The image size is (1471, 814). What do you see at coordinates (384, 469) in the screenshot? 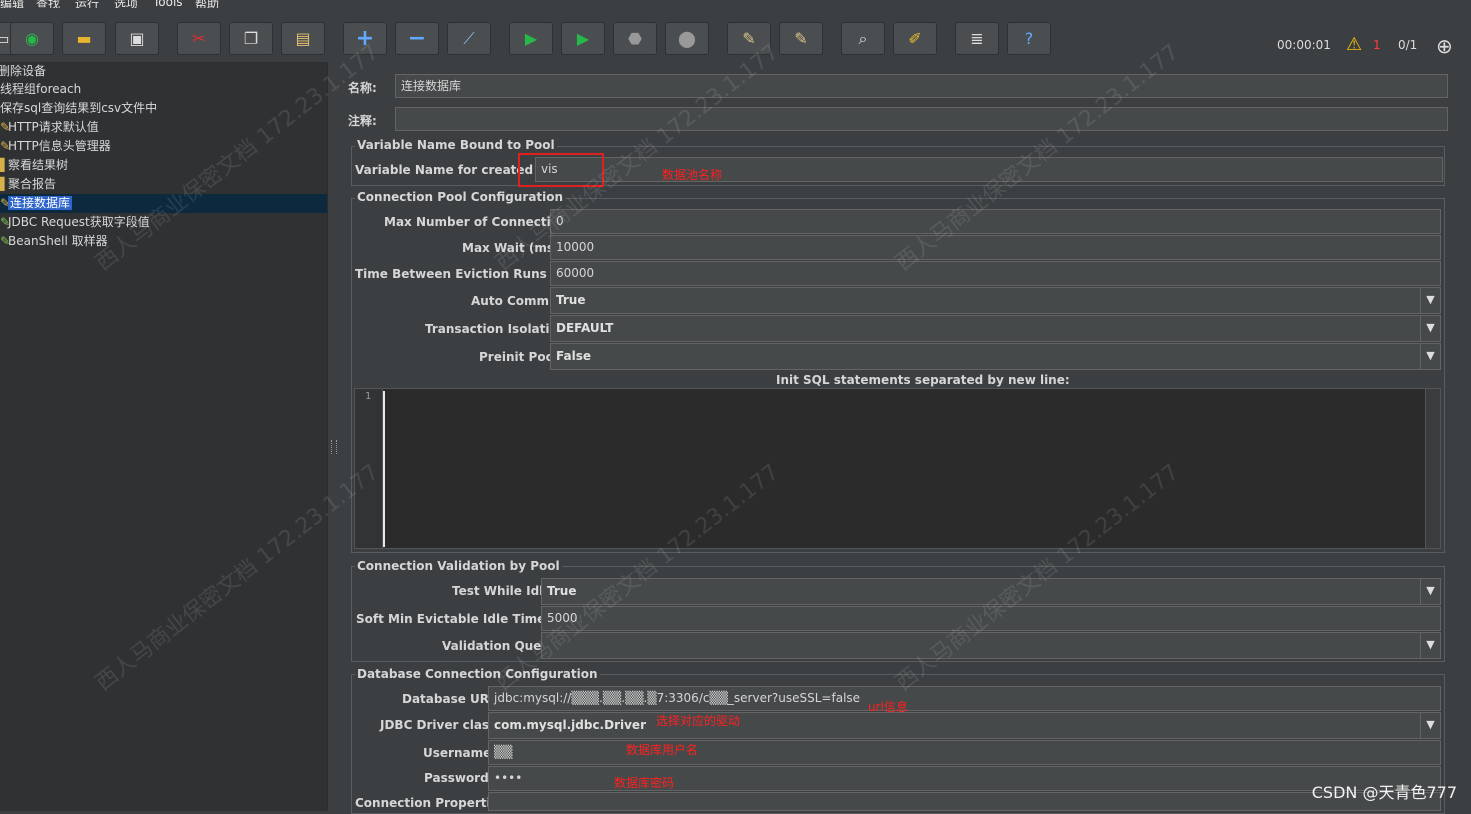
I see `text-cursor` at bounding box center [384, 469].